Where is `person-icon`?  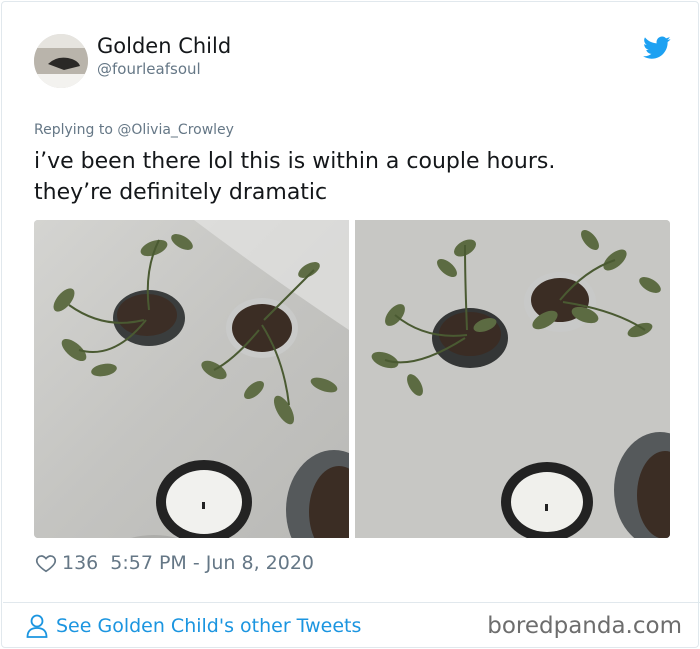
person-icon is located at coordinates (37, 626).